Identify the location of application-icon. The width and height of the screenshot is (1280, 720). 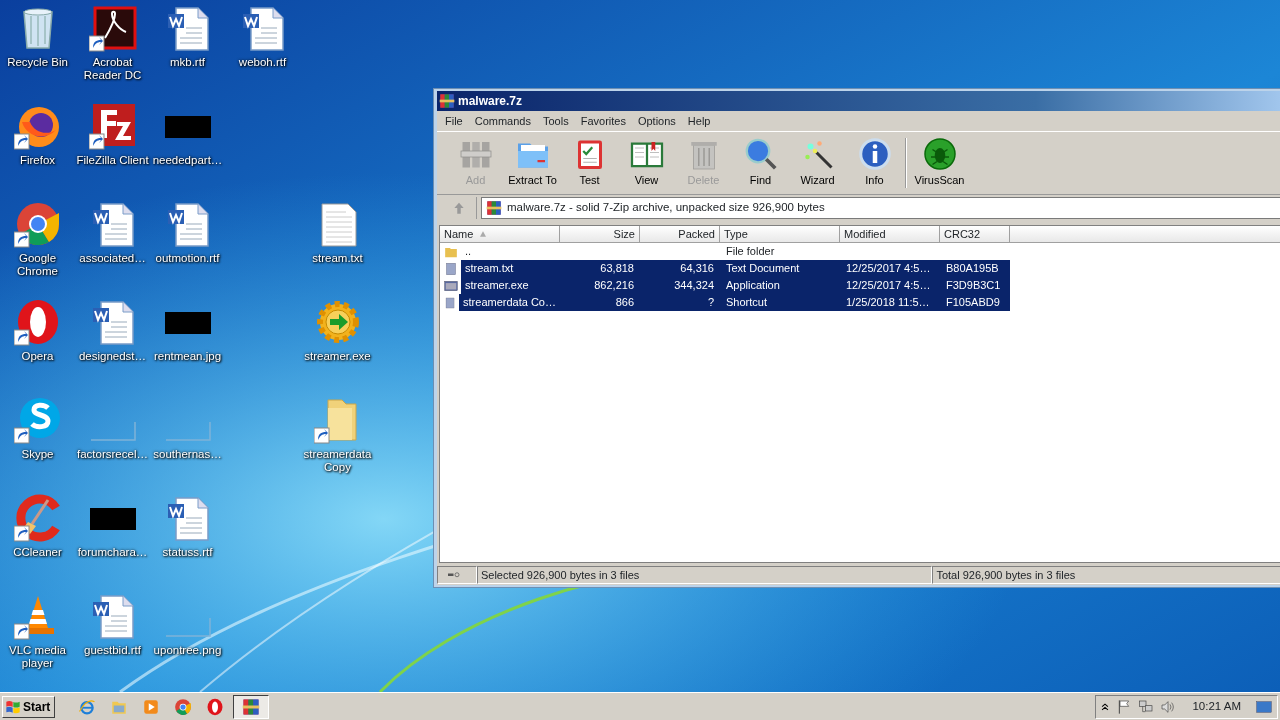
(451, 285).